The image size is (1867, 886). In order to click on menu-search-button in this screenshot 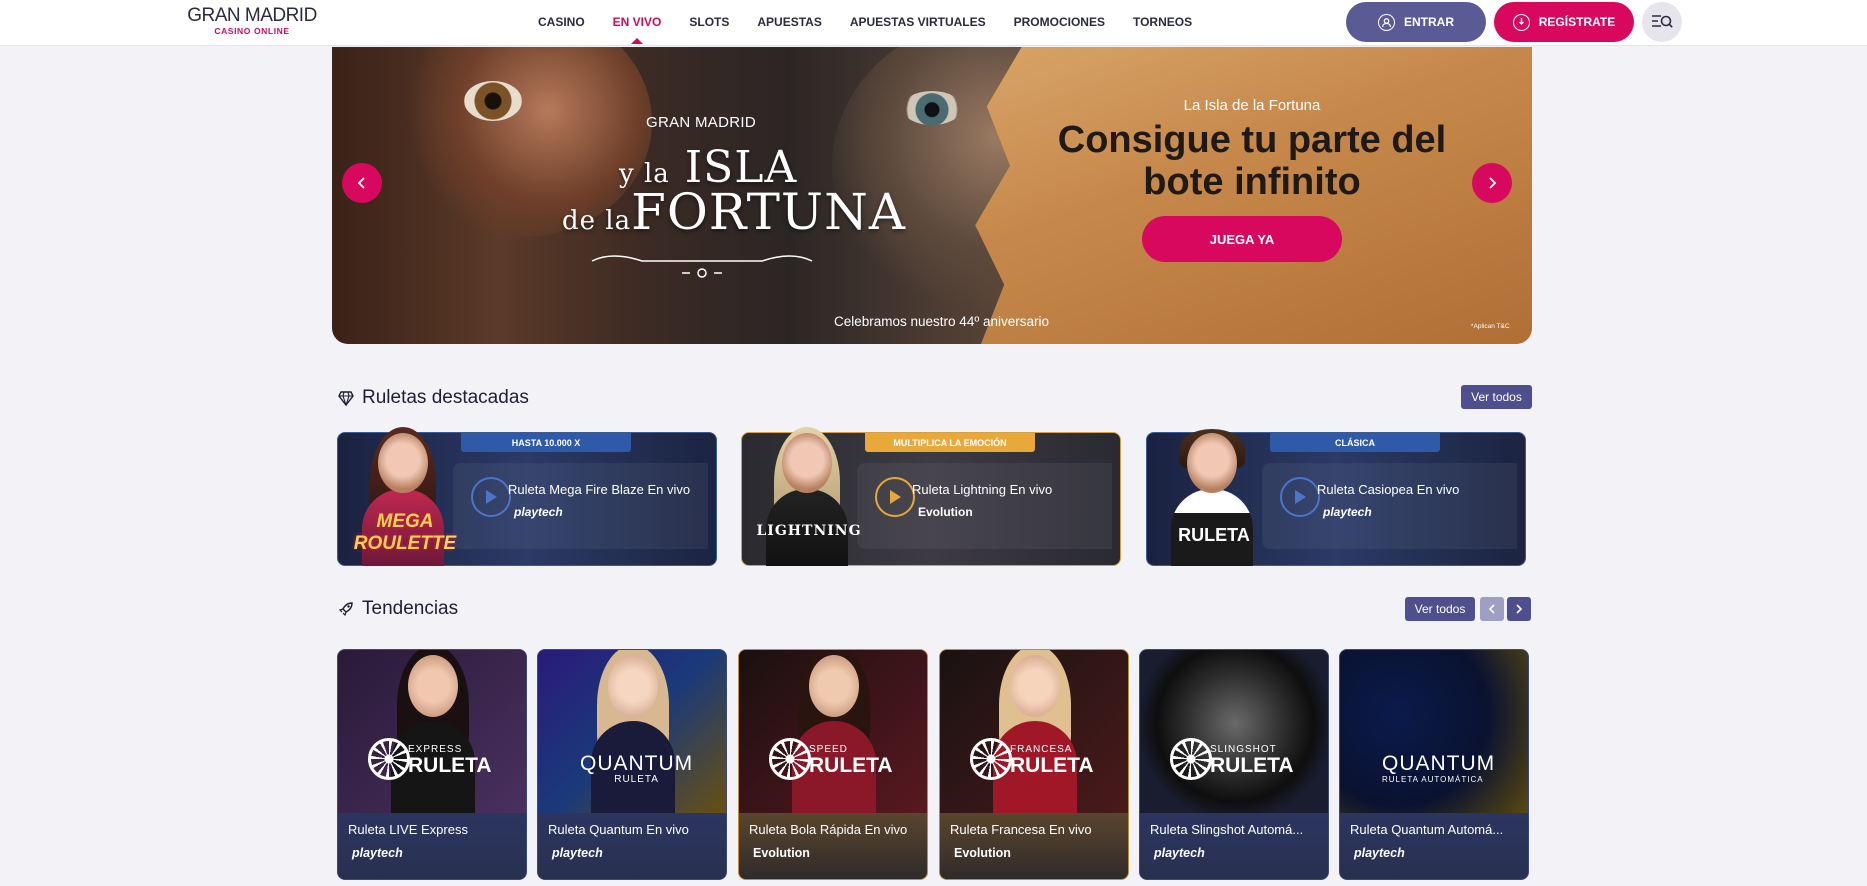, I will do `click(1662, 22)`.